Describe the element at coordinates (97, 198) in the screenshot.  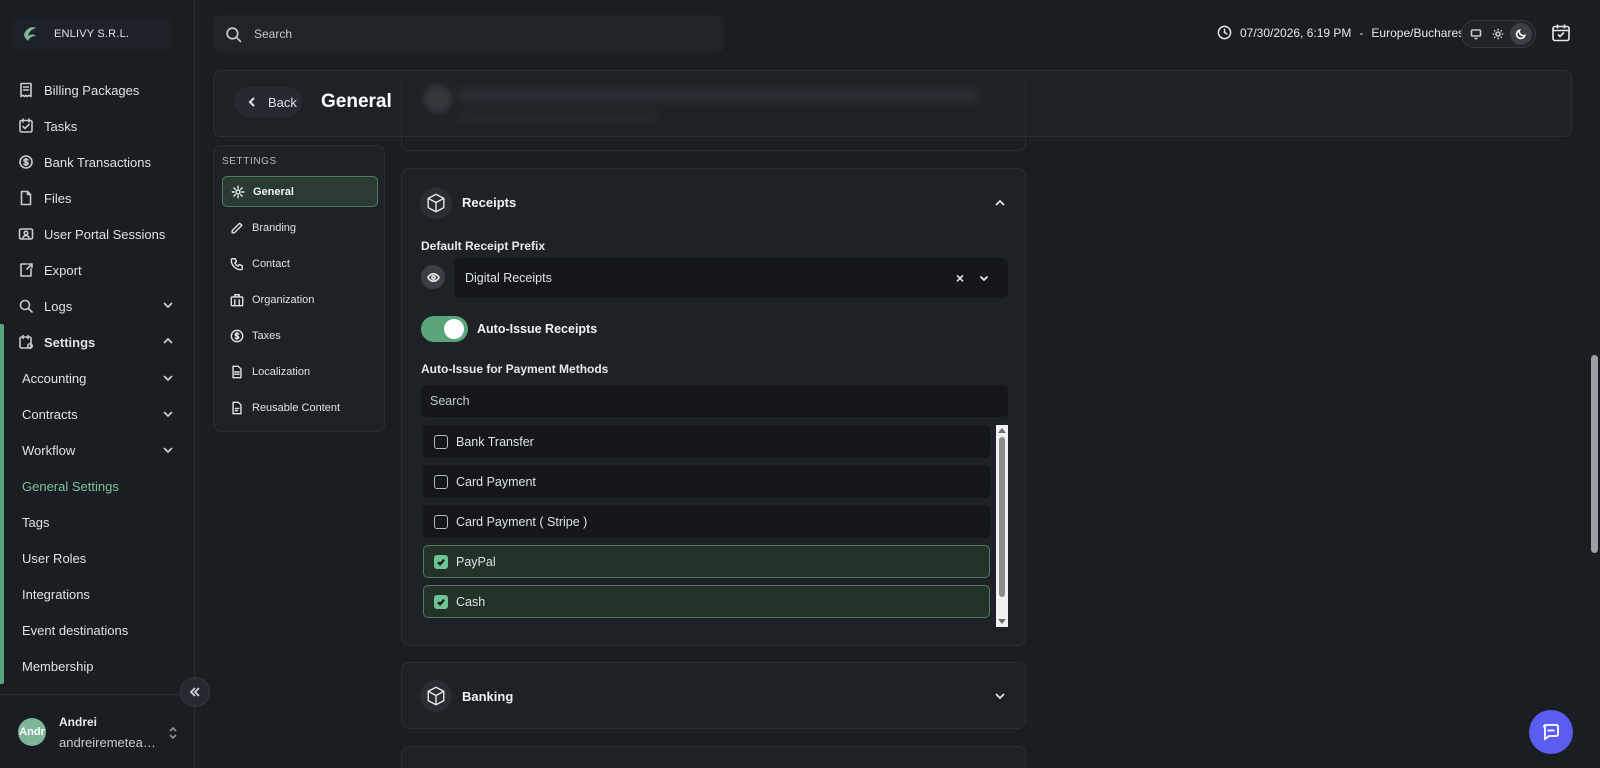
I see `sidebar-item-files: Files` at that location.